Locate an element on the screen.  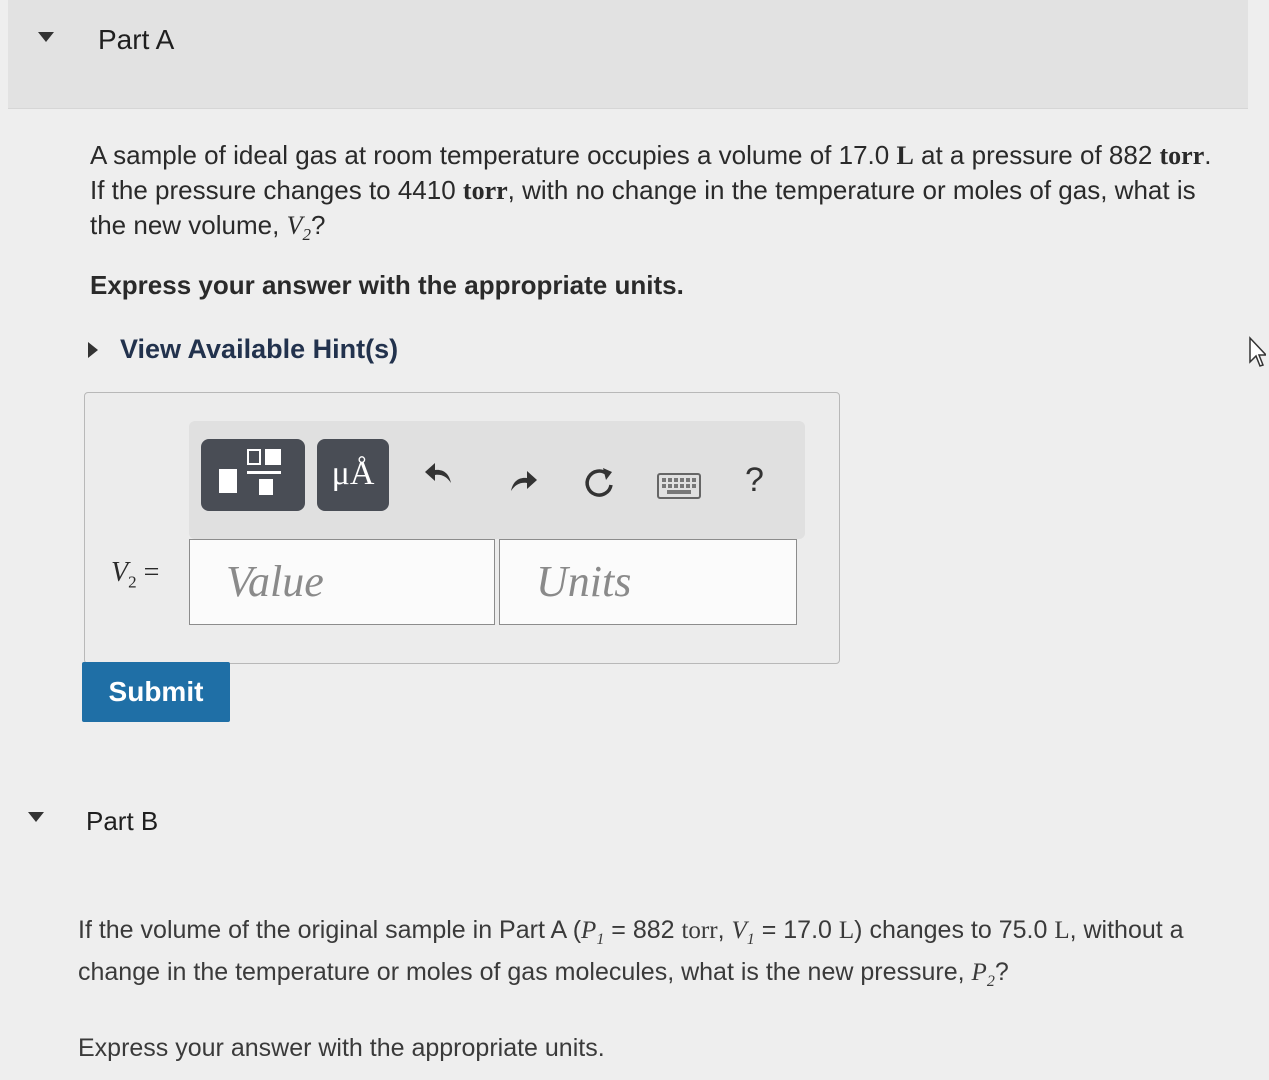
view-hints-link: View Available Hint(s) is located at coordinates (243, 349).